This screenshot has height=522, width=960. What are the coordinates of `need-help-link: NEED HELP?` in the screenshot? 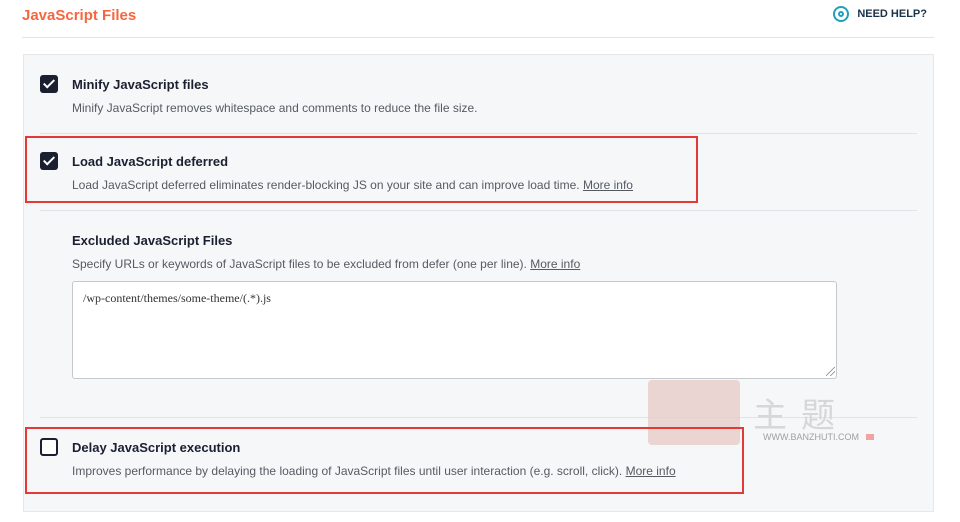 It's located at (880, 14).